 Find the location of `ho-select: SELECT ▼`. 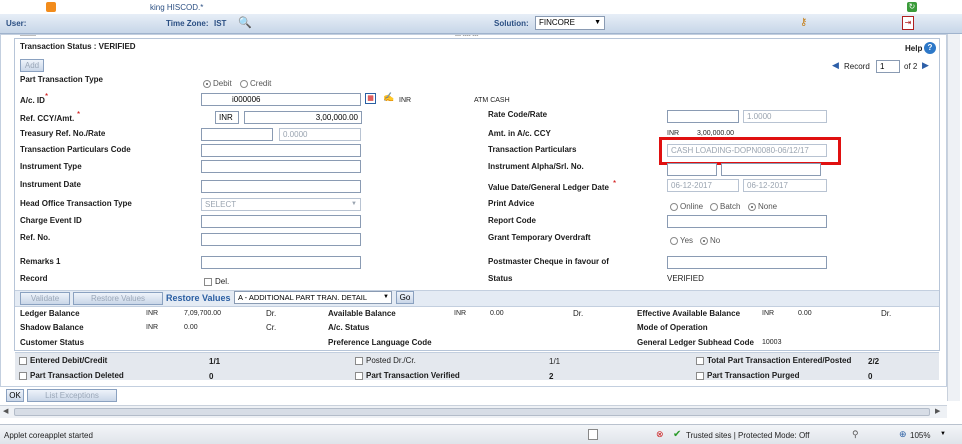

ho-select: SELECT ▼ is located at coordinates (281, 204).